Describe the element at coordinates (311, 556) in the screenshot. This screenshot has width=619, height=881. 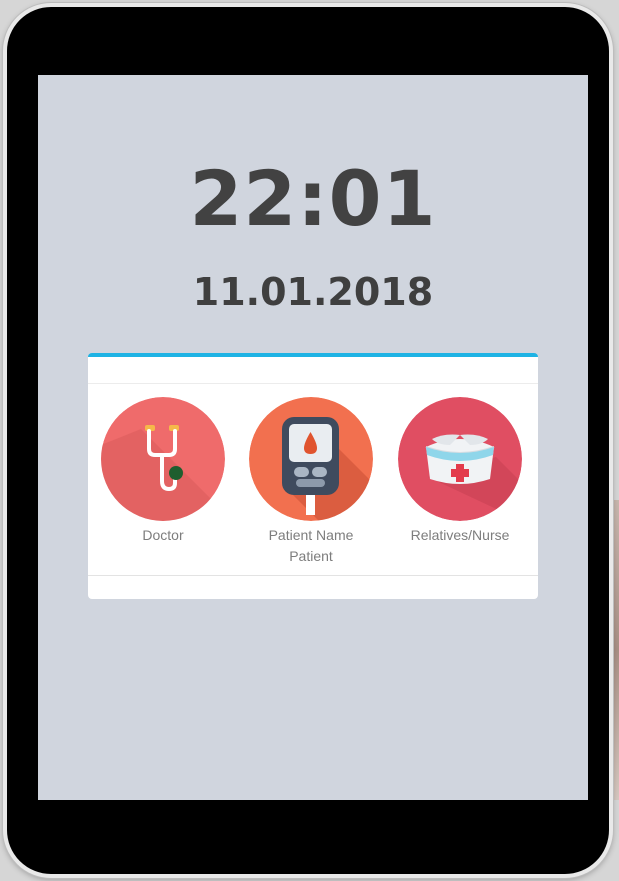
I see `role-patient-sublabel: Patient` at that location.